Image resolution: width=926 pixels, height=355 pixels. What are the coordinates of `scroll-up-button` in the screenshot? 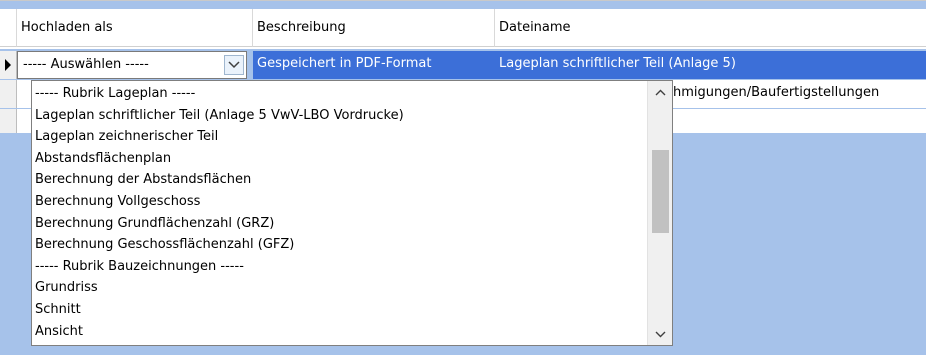 It's located at (660, 92).